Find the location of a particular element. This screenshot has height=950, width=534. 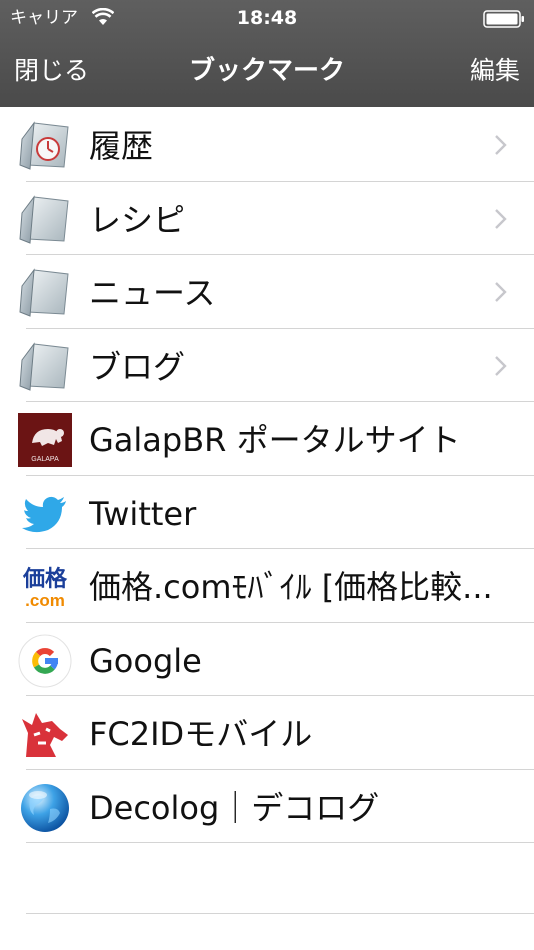

globe-icon is located at coordinates (45, 807).